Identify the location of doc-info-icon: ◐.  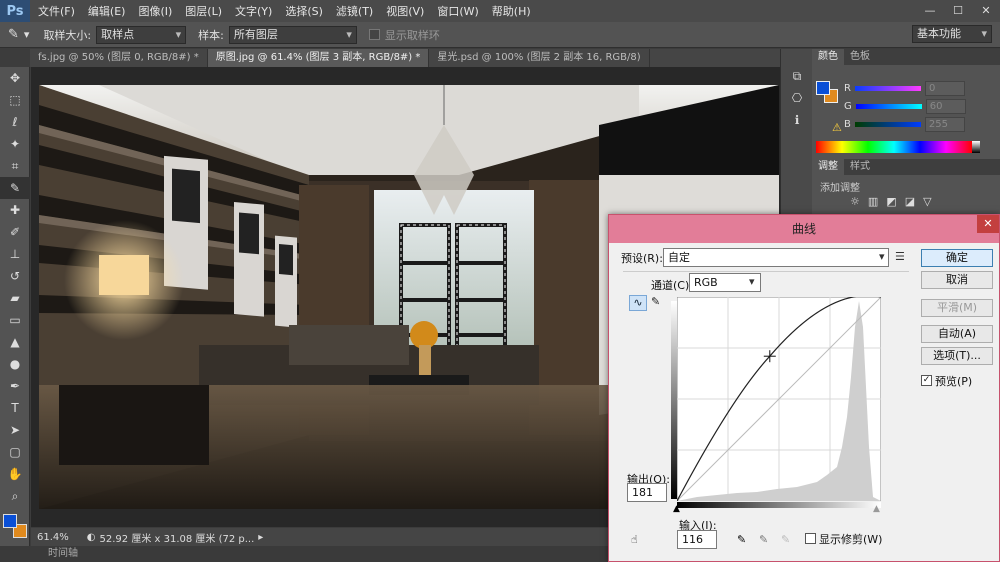
(91, 537).